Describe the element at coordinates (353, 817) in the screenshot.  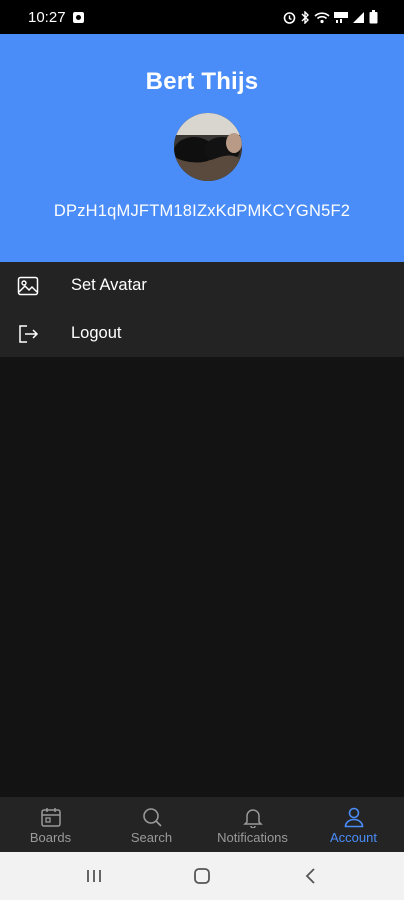
I see `person-icon` at that location.